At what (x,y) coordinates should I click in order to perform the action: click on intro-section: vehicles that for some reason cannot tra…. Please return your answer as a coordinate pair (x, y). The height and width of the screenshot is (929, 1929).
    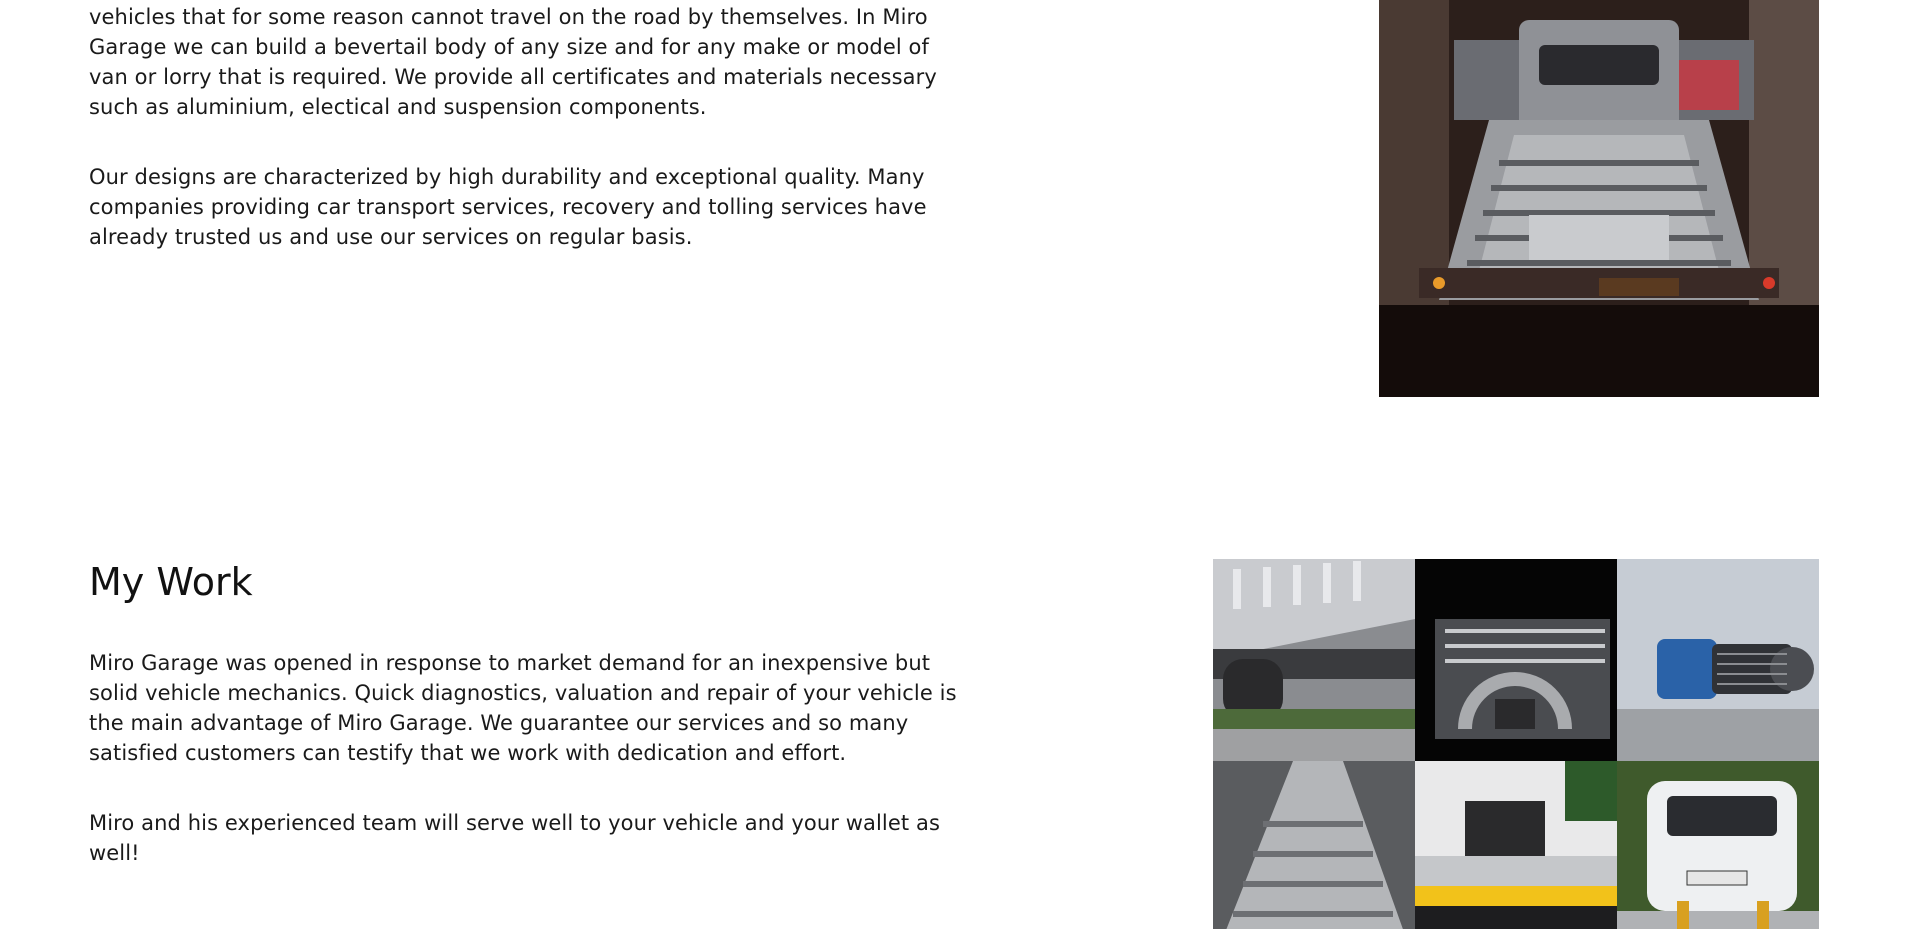
    Looking at the image, I should click on (529, 127).